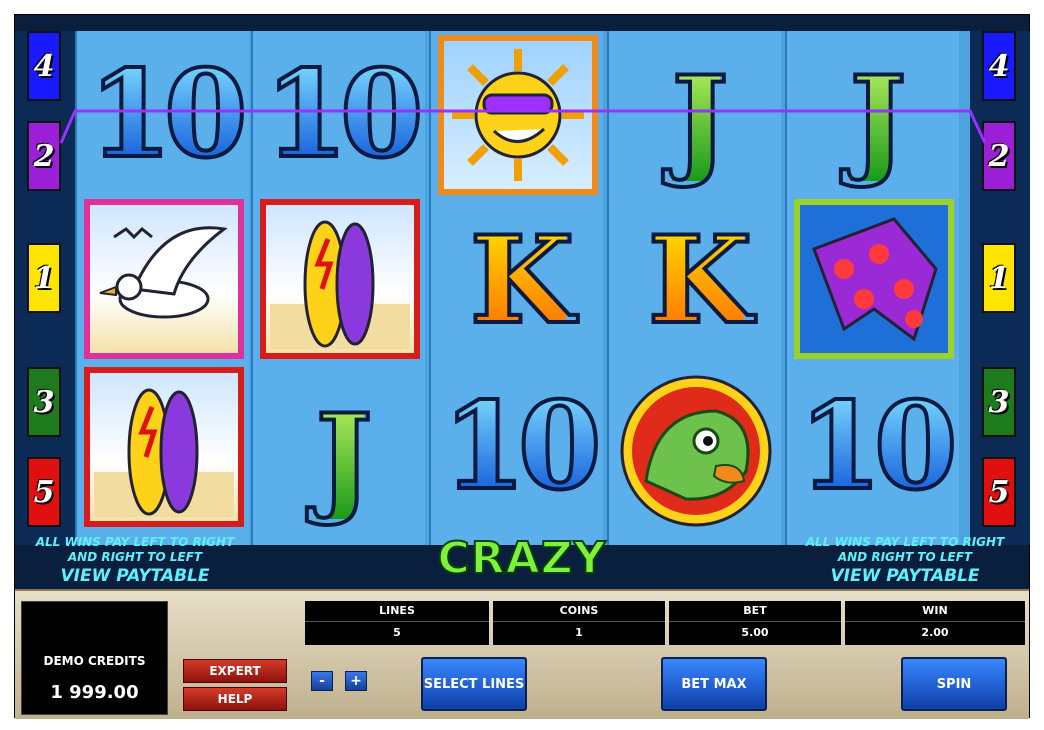 This screenshot has height=730, width=1044. I want to click on payline-indicators-left: 4 2 1 3 5, so click(45, 288).